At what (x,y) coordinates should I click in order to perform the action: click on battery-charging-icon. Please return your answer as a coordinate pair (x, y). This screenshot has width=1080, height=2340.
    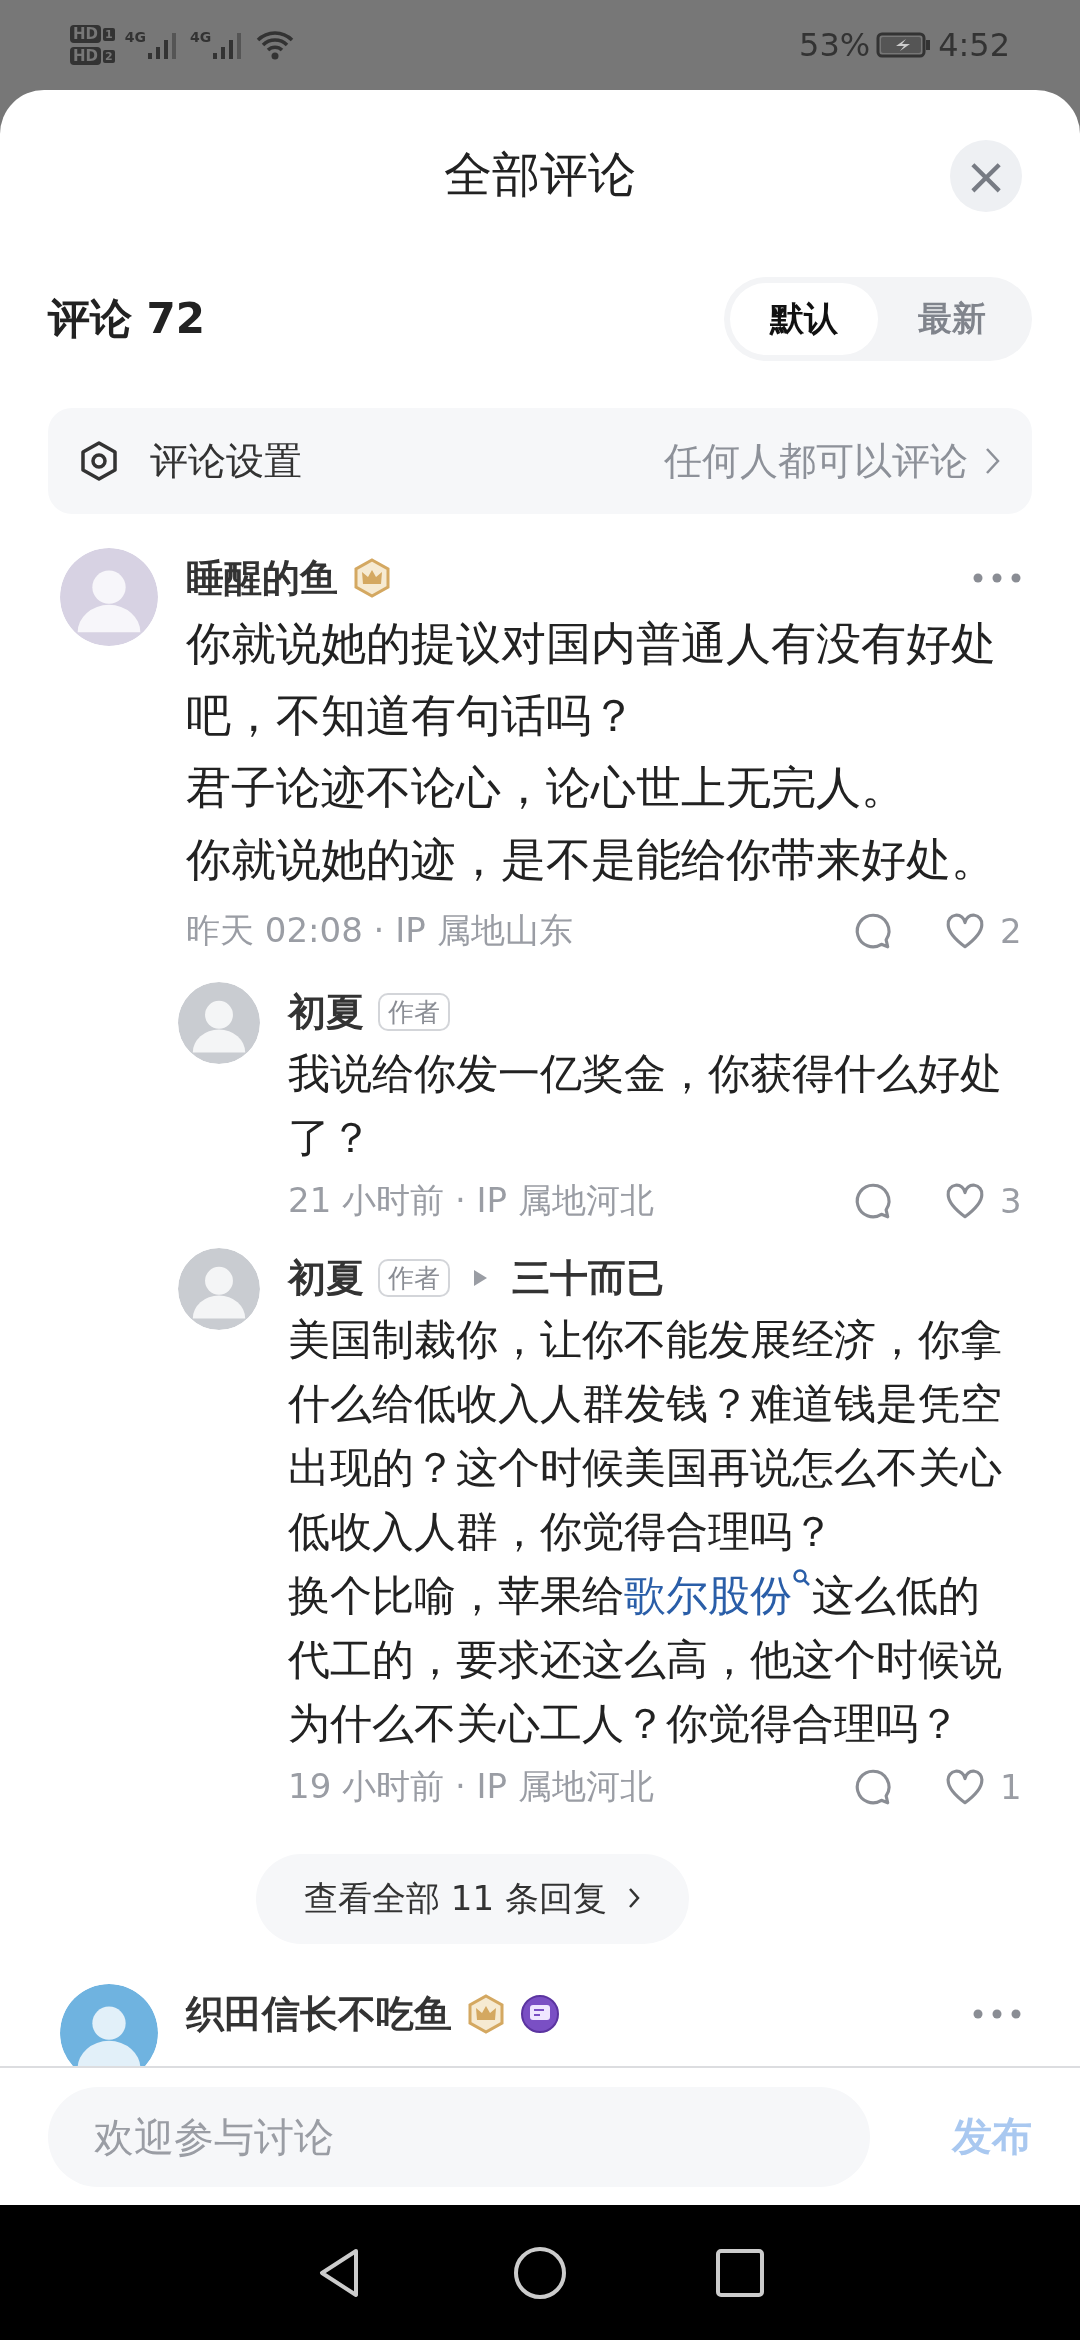
    Looking at the image, I should click on (904, 45).